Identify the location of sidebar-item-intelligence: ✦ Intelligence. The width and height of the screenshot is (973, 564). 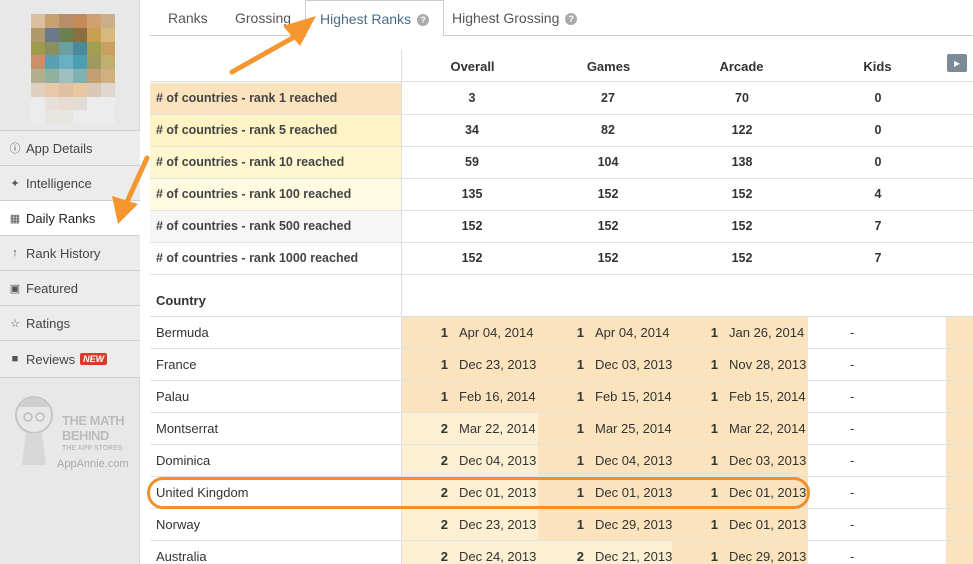
(70, 182).